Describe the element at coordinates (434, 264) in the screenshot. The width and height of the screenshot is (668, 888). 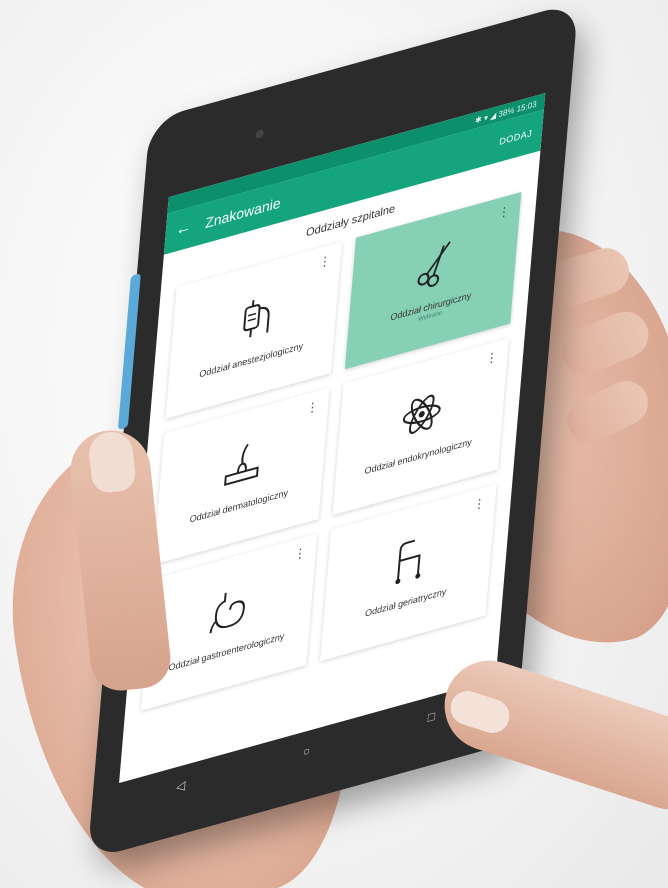
I see `scissors-icon` at that location.